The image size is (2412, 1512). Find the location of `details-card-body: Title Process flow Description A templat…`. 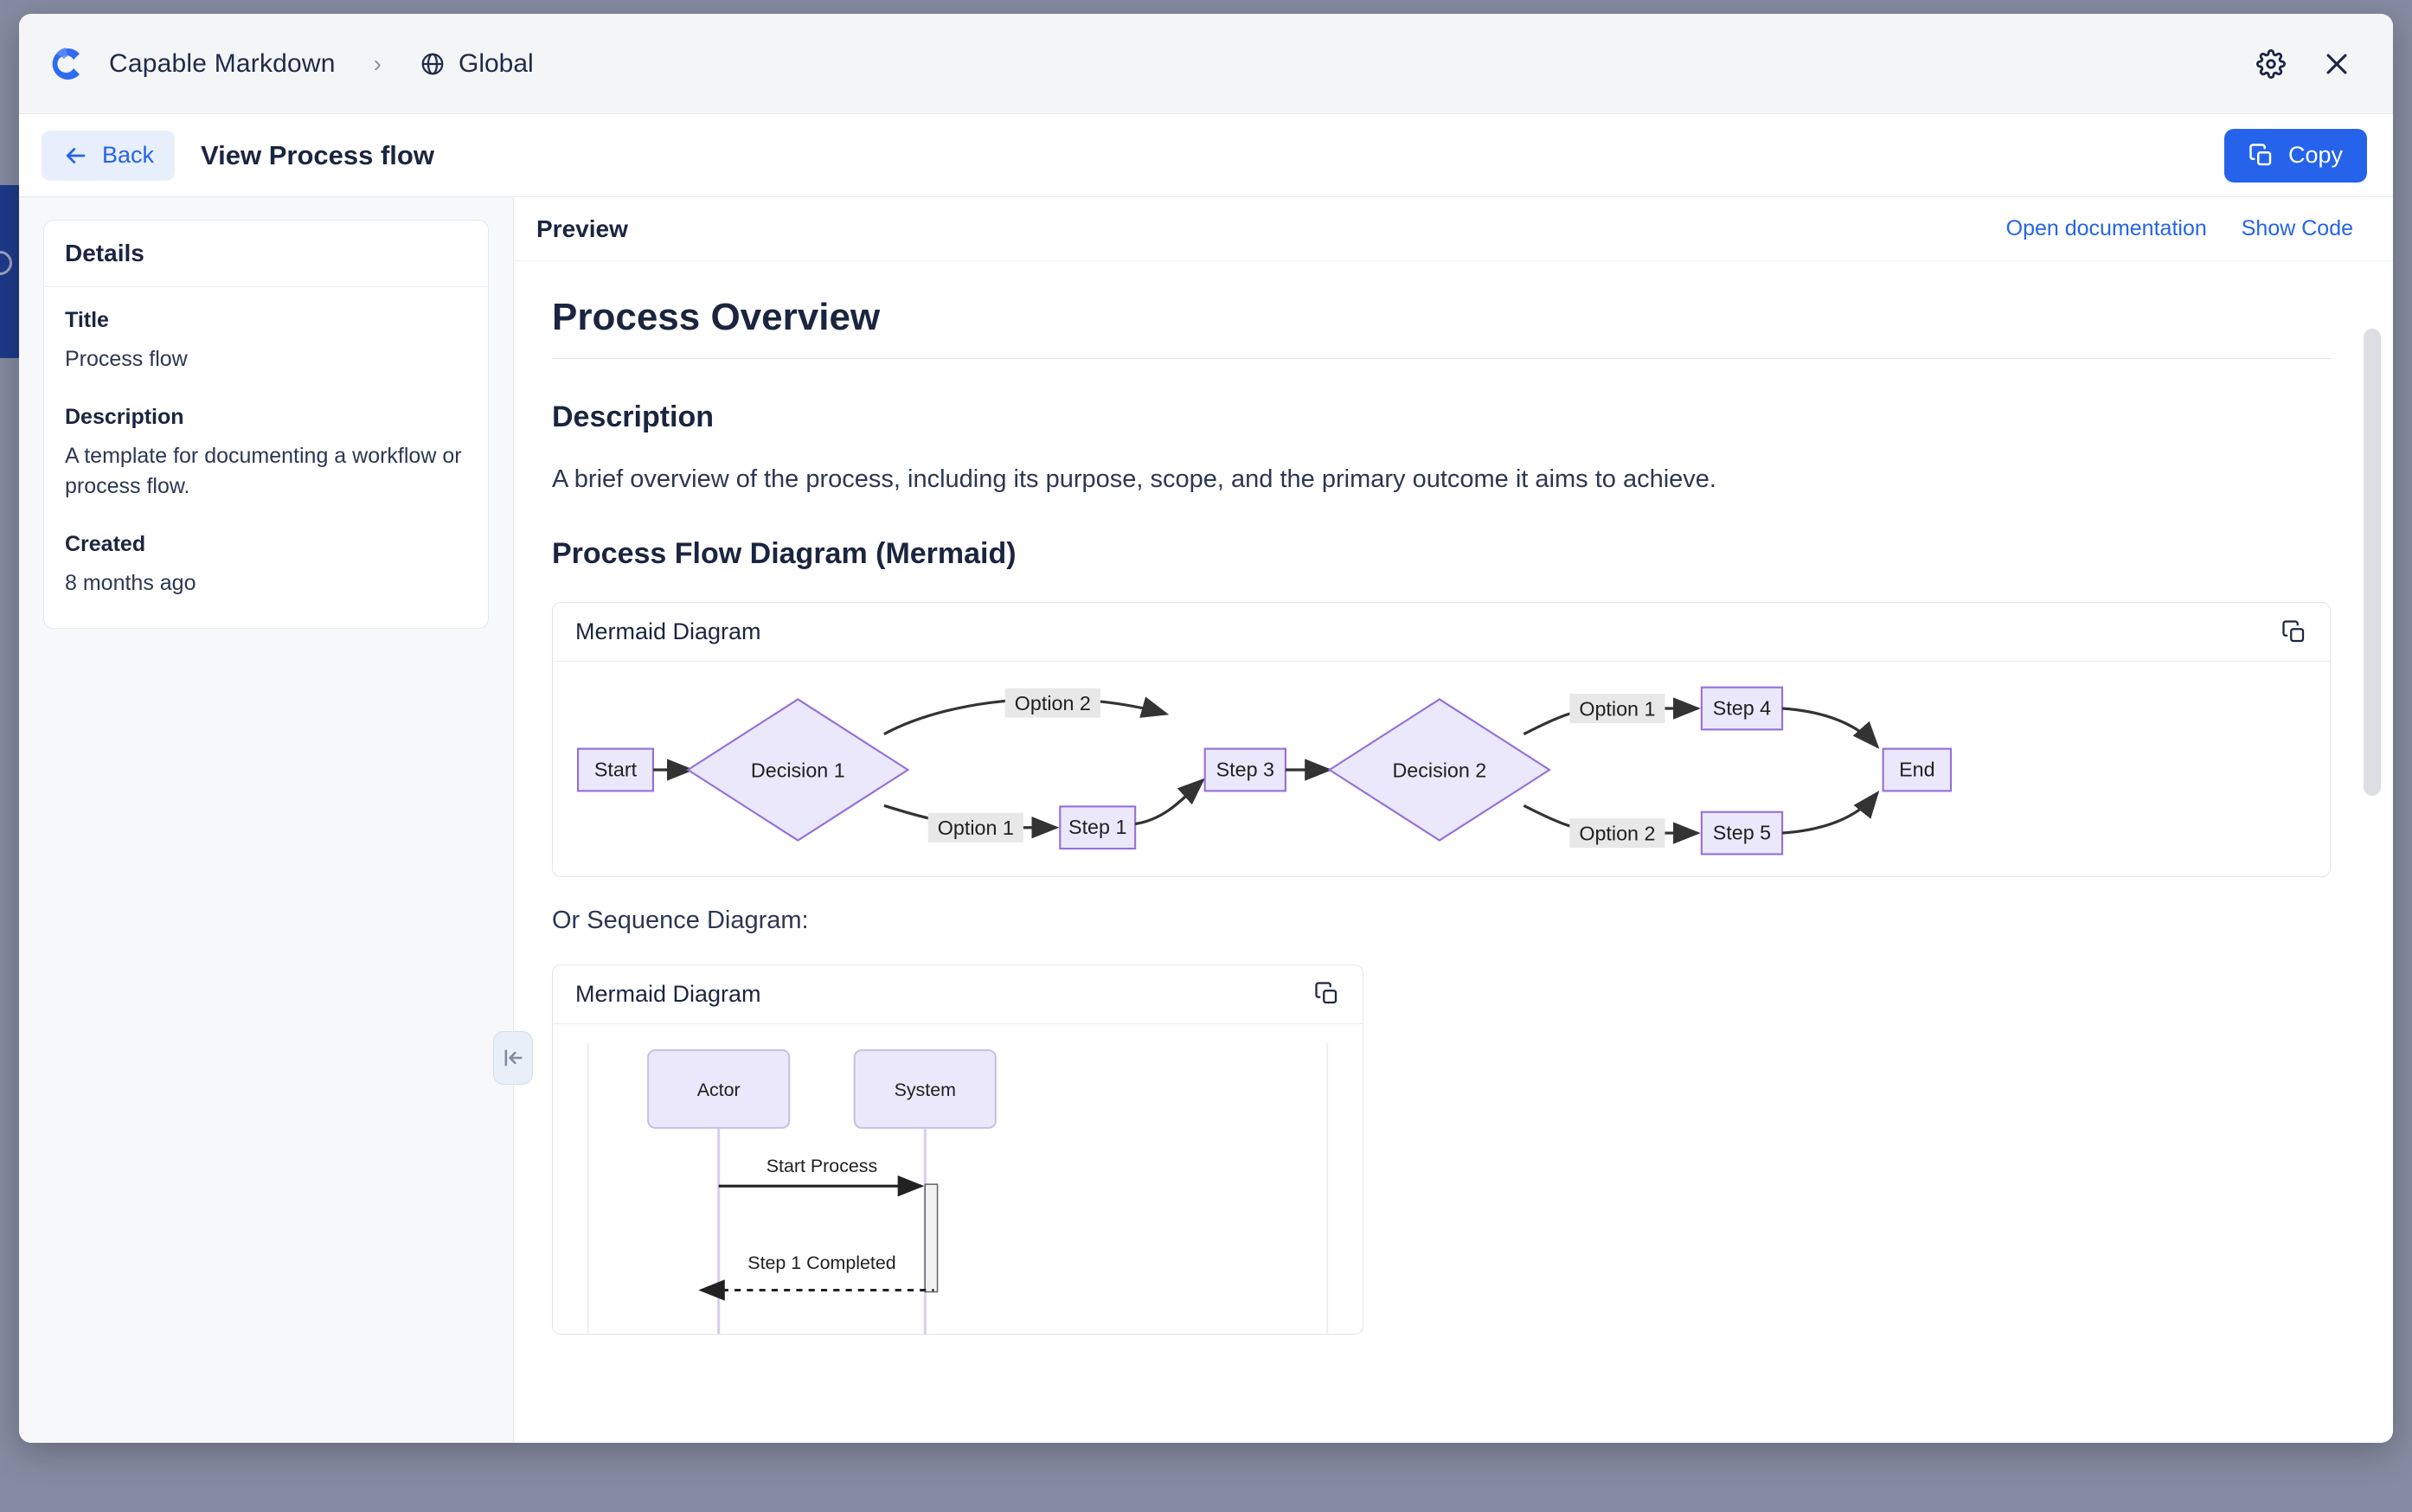

details-card-body: Title Process flow Description A templat… is located at coordinates (266, 457).